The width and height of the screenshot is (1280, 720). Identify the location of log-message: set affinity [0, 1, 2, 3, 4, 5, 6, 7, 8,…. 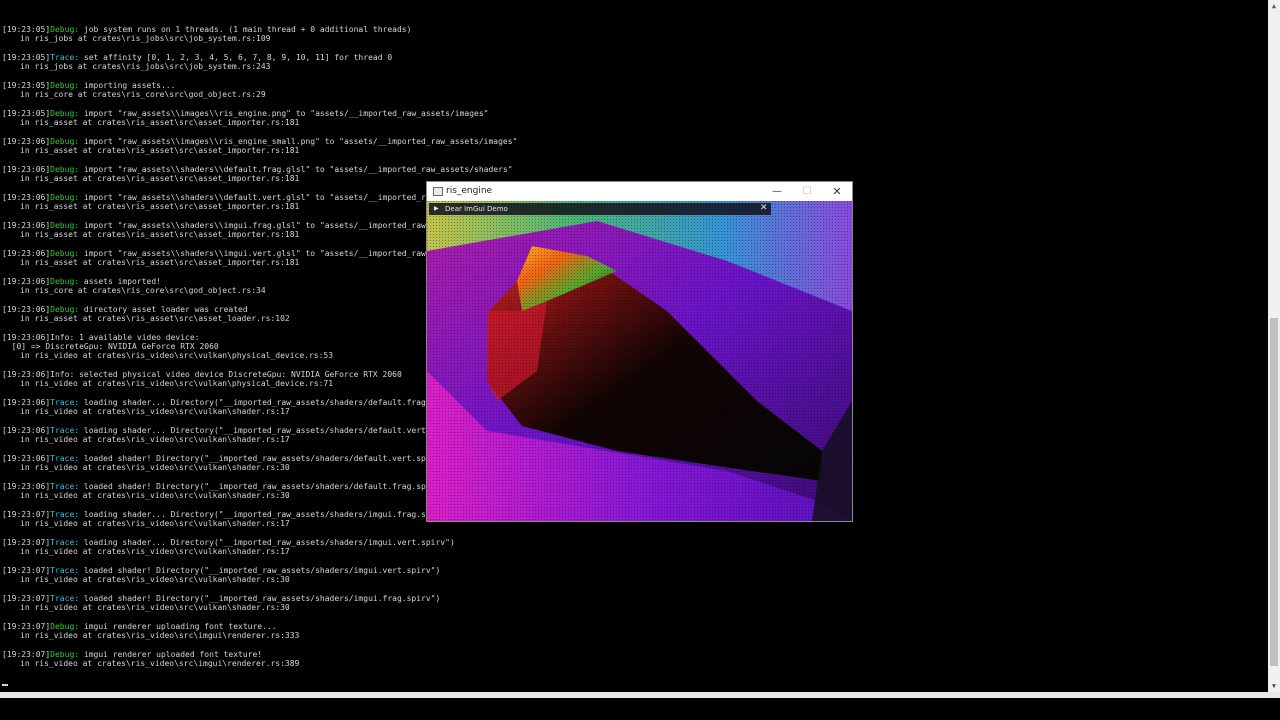
(236, 57).